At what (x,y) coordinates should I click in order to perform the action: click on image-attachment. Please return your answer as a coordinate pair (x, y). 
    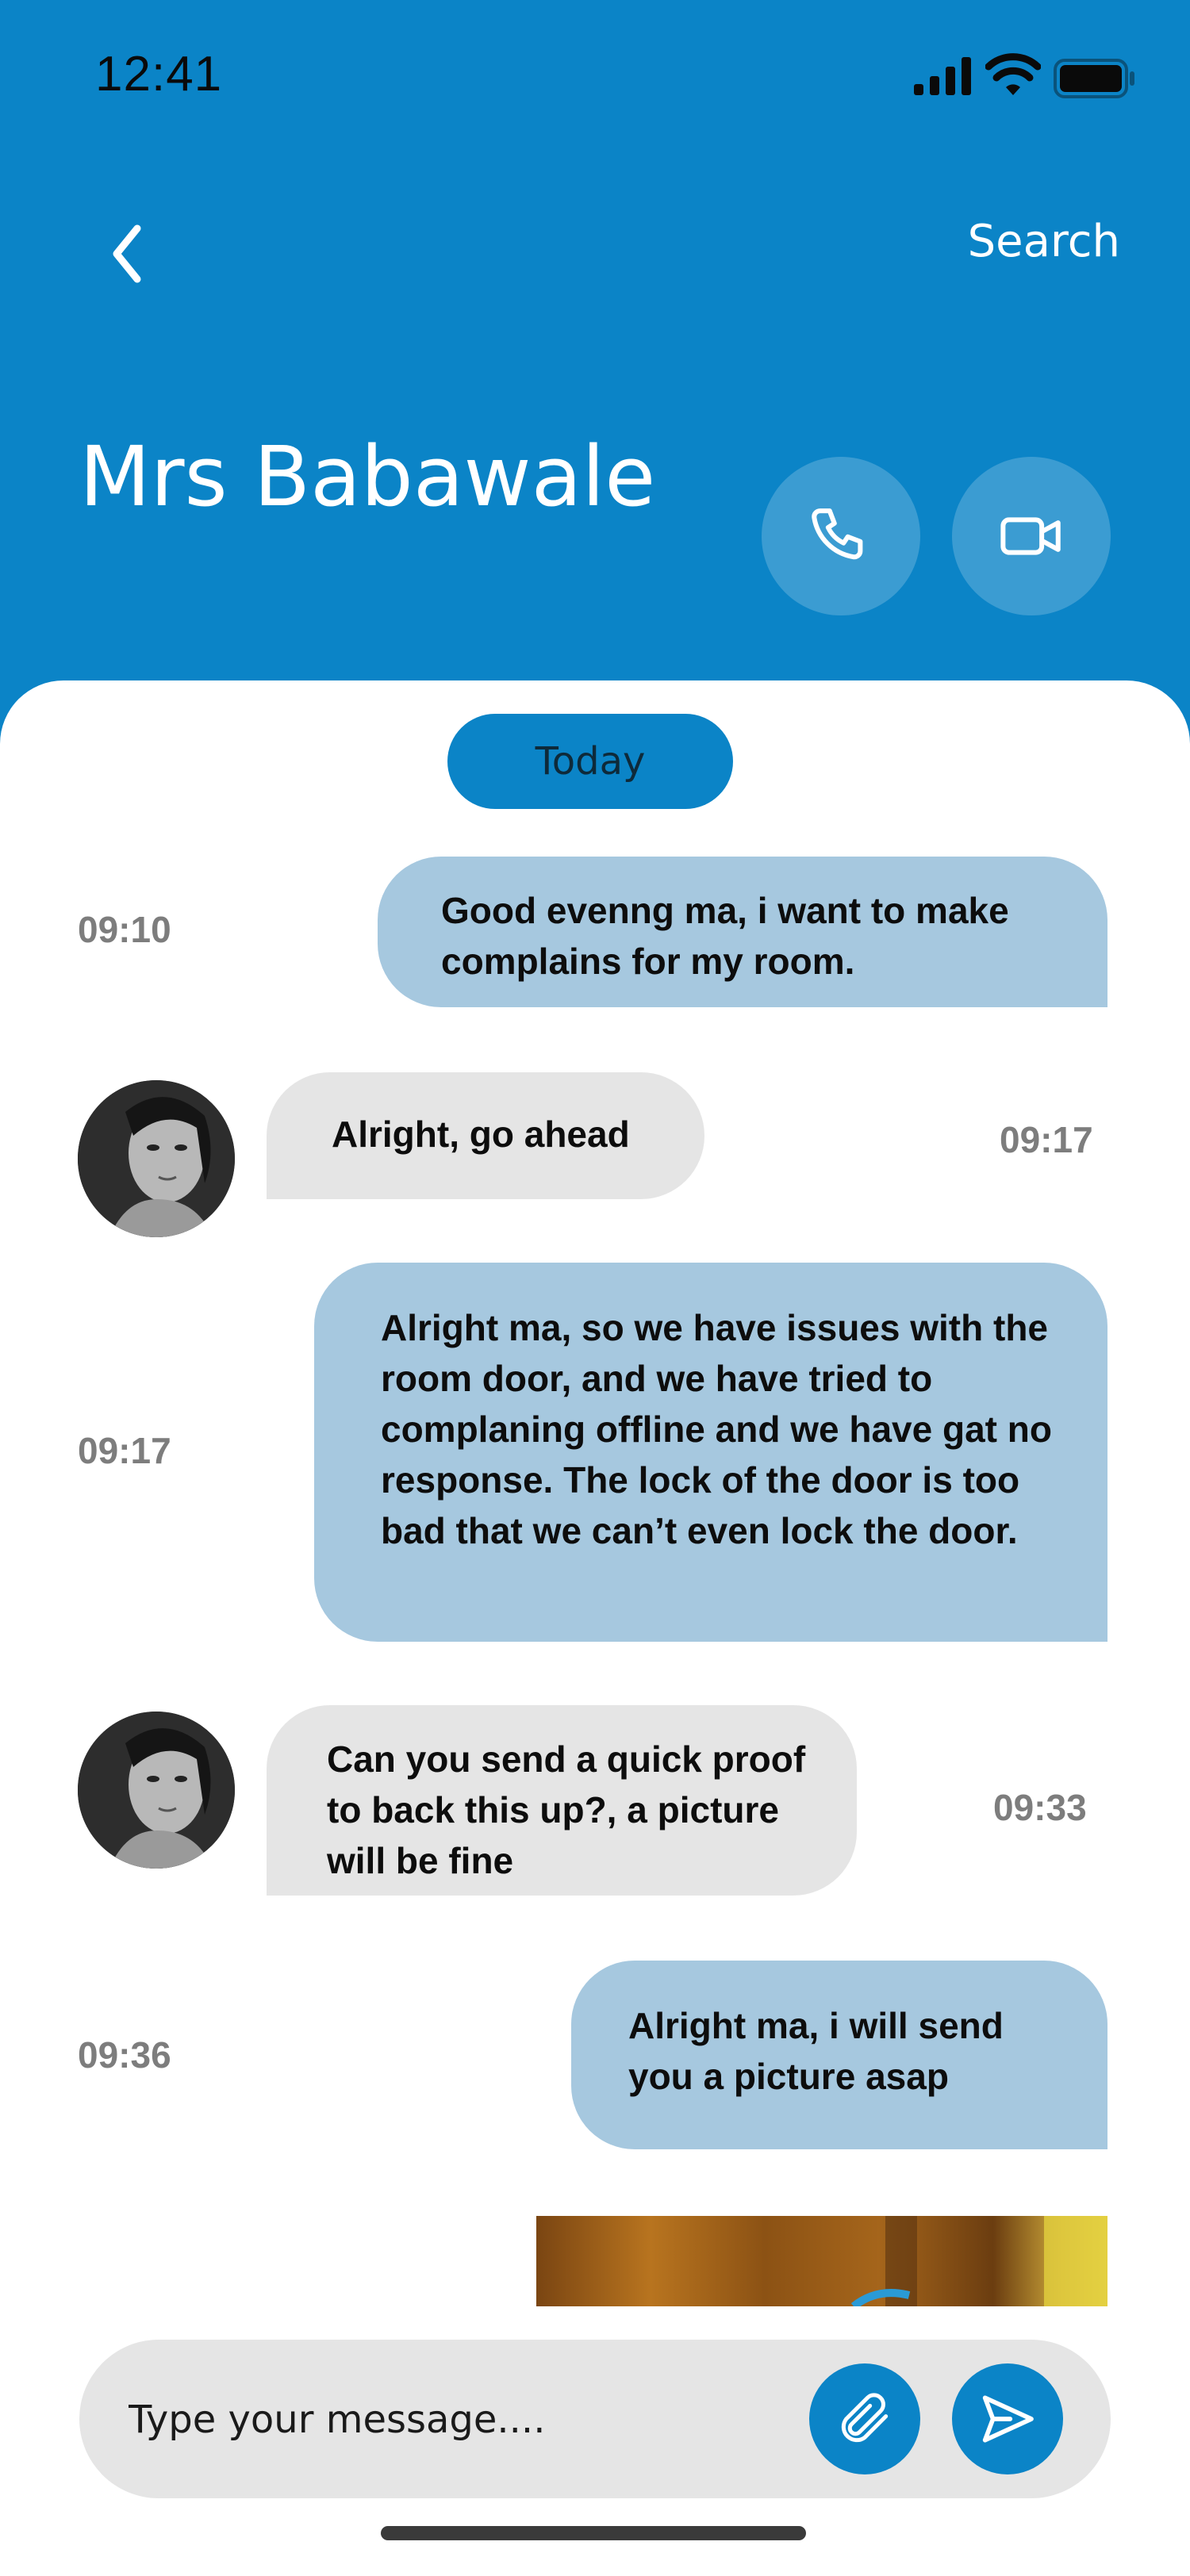
    Looking at the image, I should click on (821, 2261).